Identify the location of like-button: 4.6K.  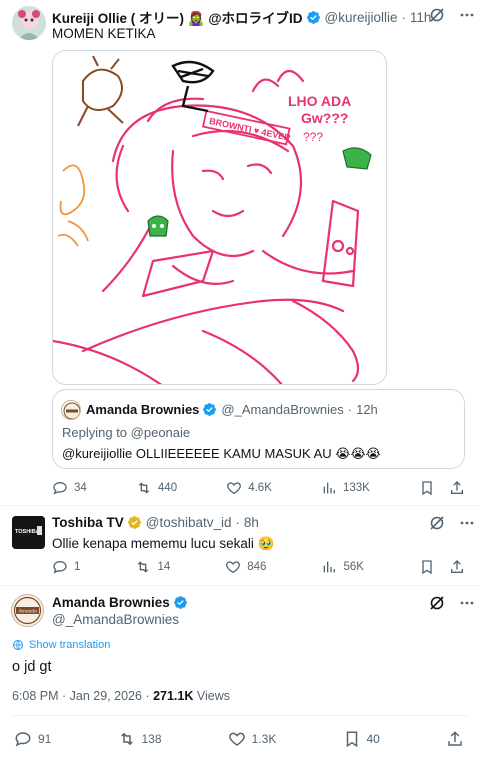
(249, 488).